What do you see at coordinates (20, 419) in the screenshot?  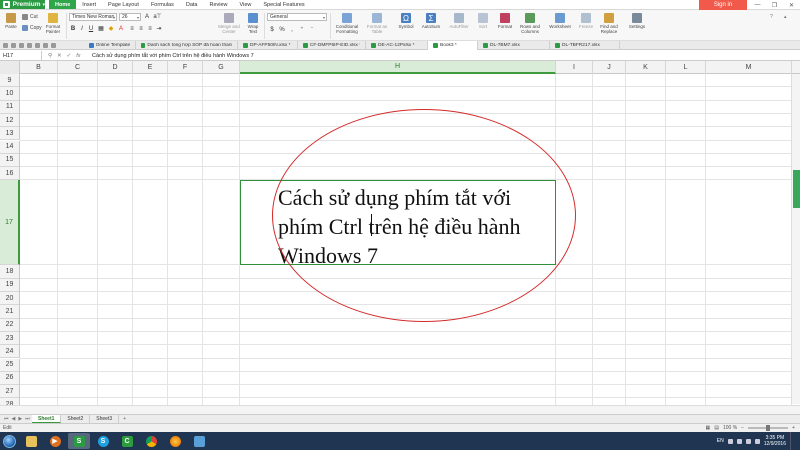 I see `next-sheet-icon: ▶` at bounding box center [20, 419].